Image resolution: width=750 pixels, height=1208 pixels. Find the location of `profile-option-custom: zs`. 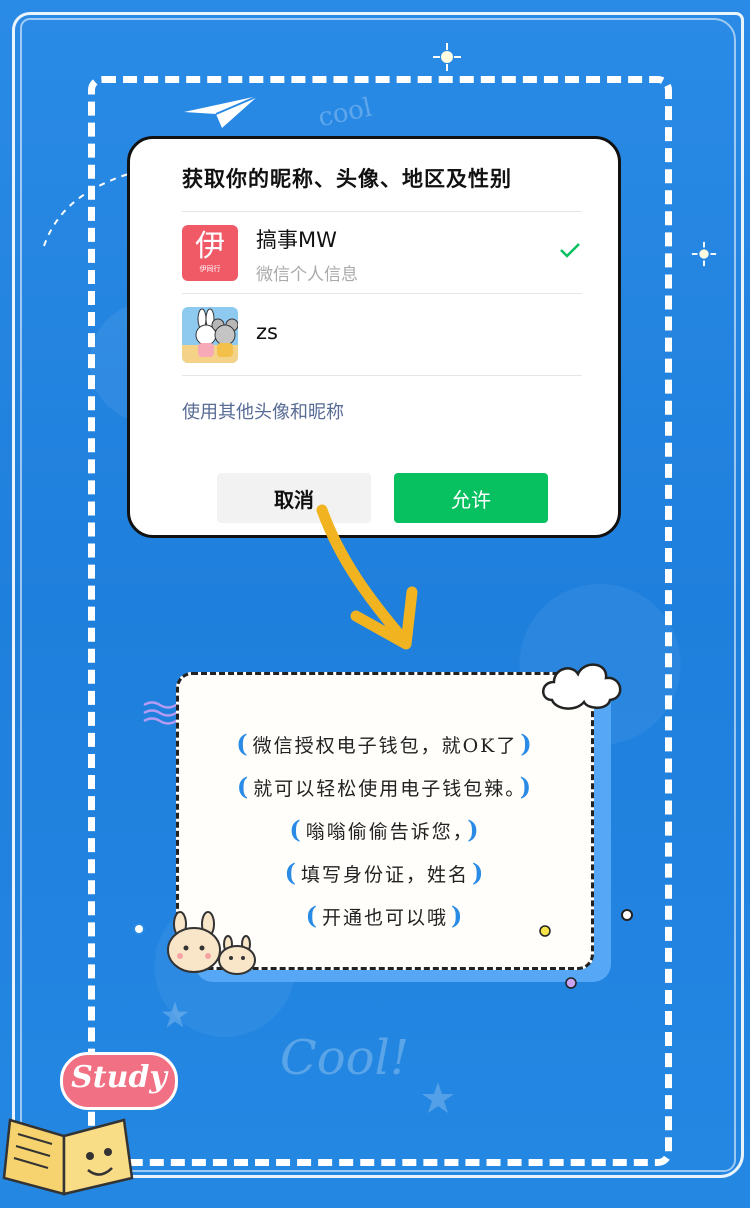

profile-option-custom: zs is located at coordinates (382, 334).